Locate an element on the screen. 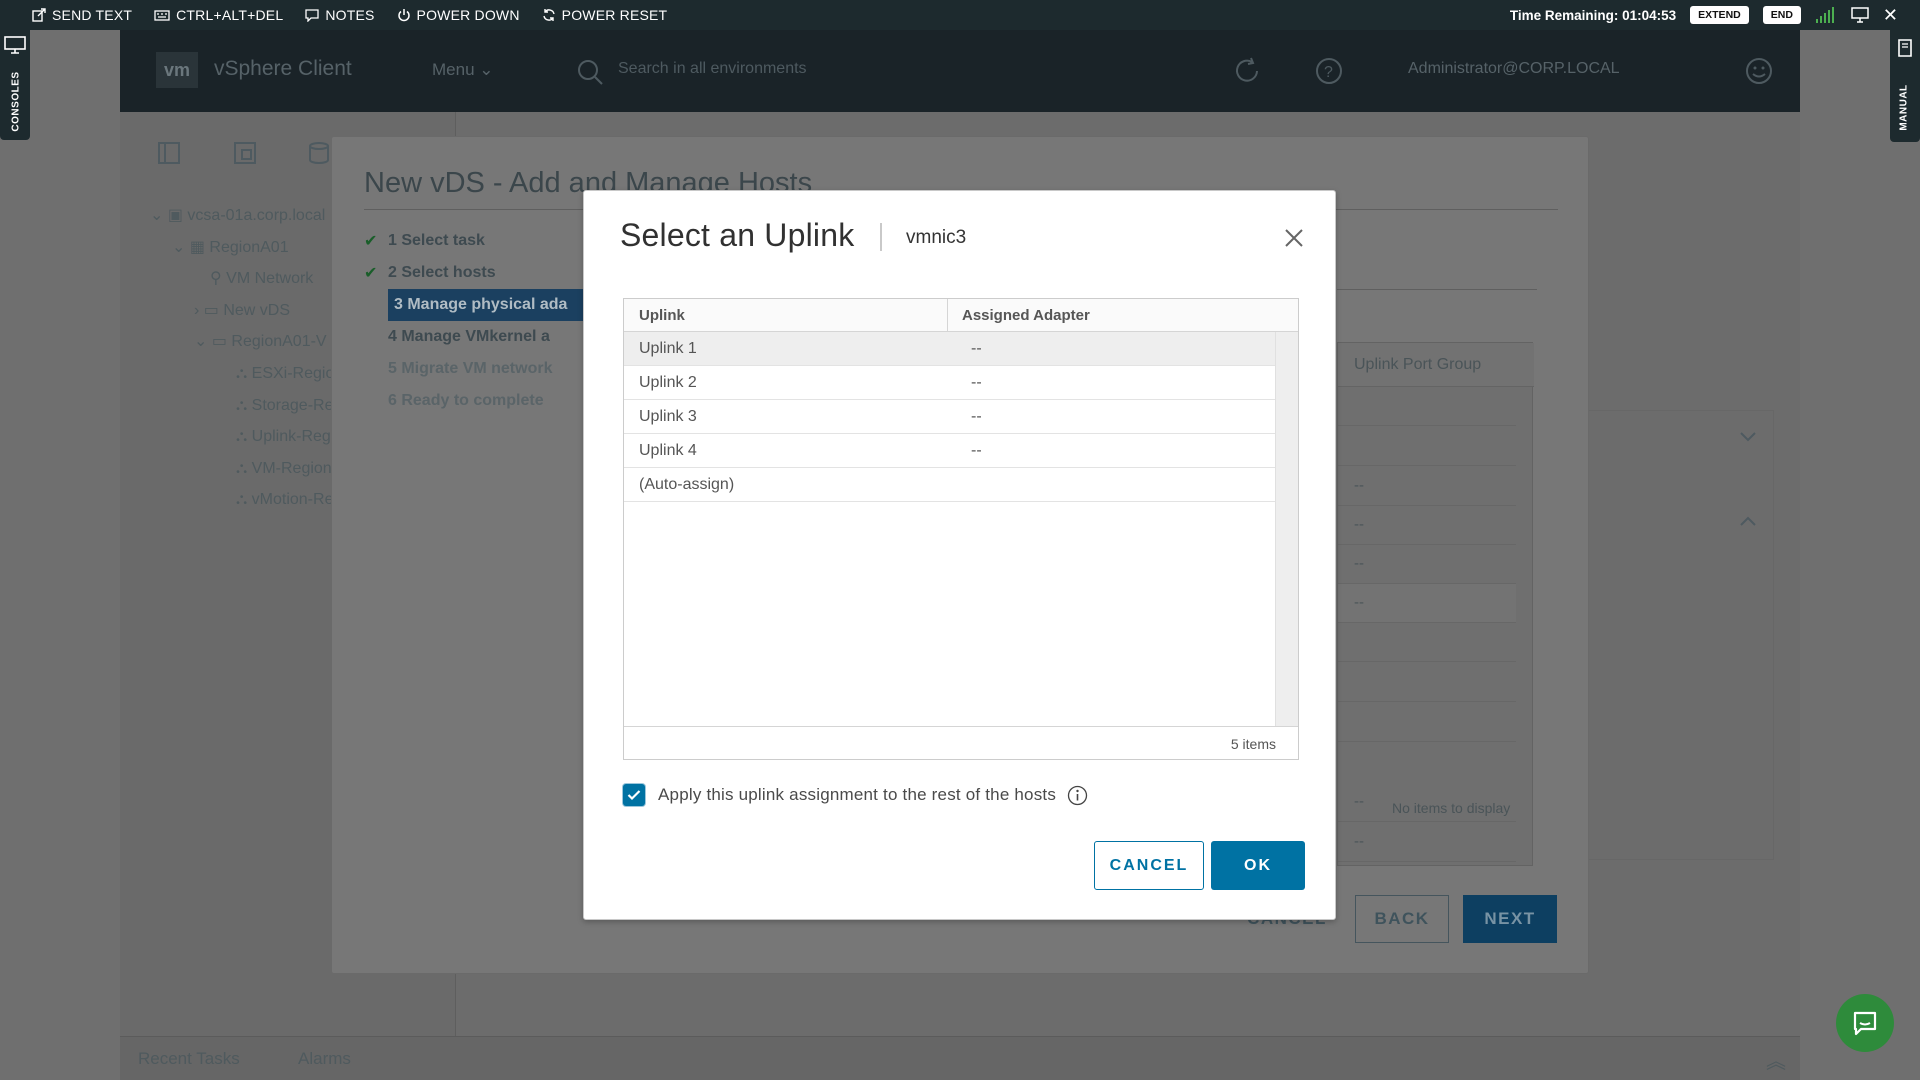 The image size is (1920, 1080). ctrl-alt-del-button: CTRL+ALT+DEL is located at coordinates (218, 15).